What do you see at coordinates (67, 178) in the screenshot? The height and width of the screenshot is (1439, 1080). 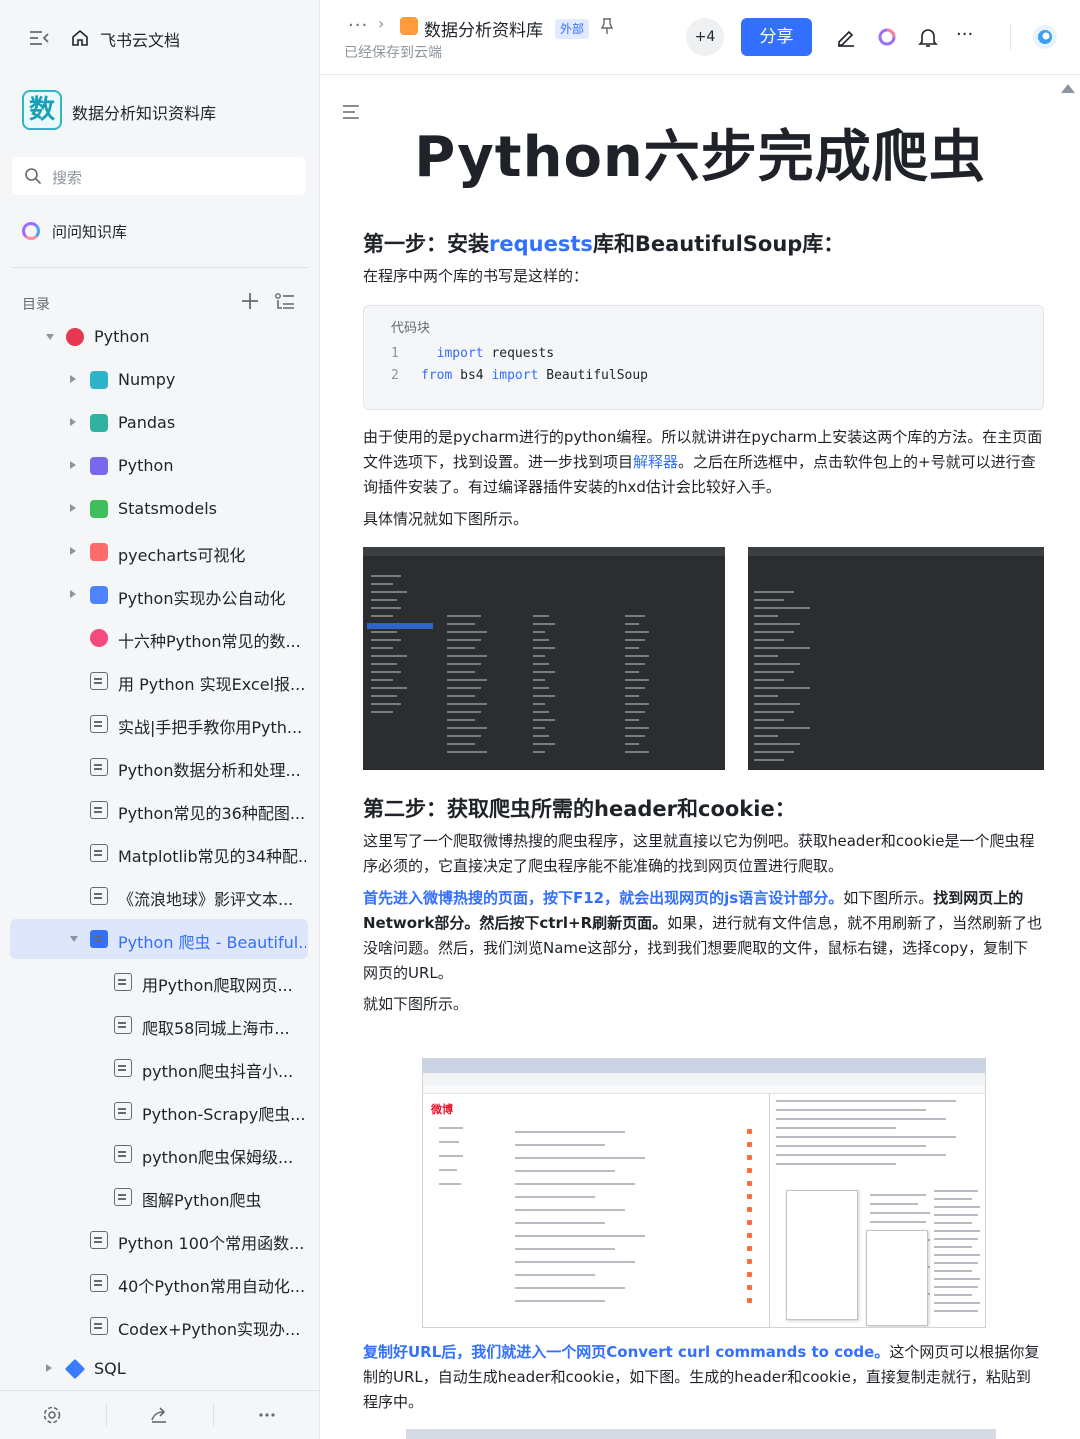 I see `search-placeholder: 搜索` at bounding box center [67, 178].